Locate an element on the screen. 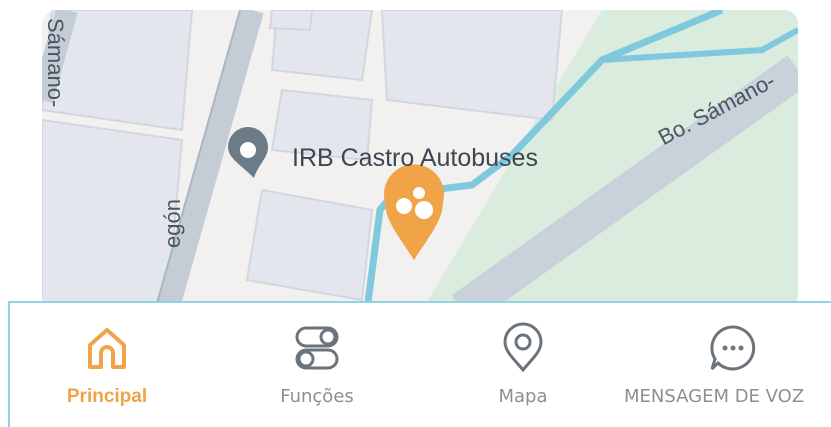 The height and width of the screenshot is (427, 831). street-label-top-left: Sámano- is located at coordinates (55, 63).